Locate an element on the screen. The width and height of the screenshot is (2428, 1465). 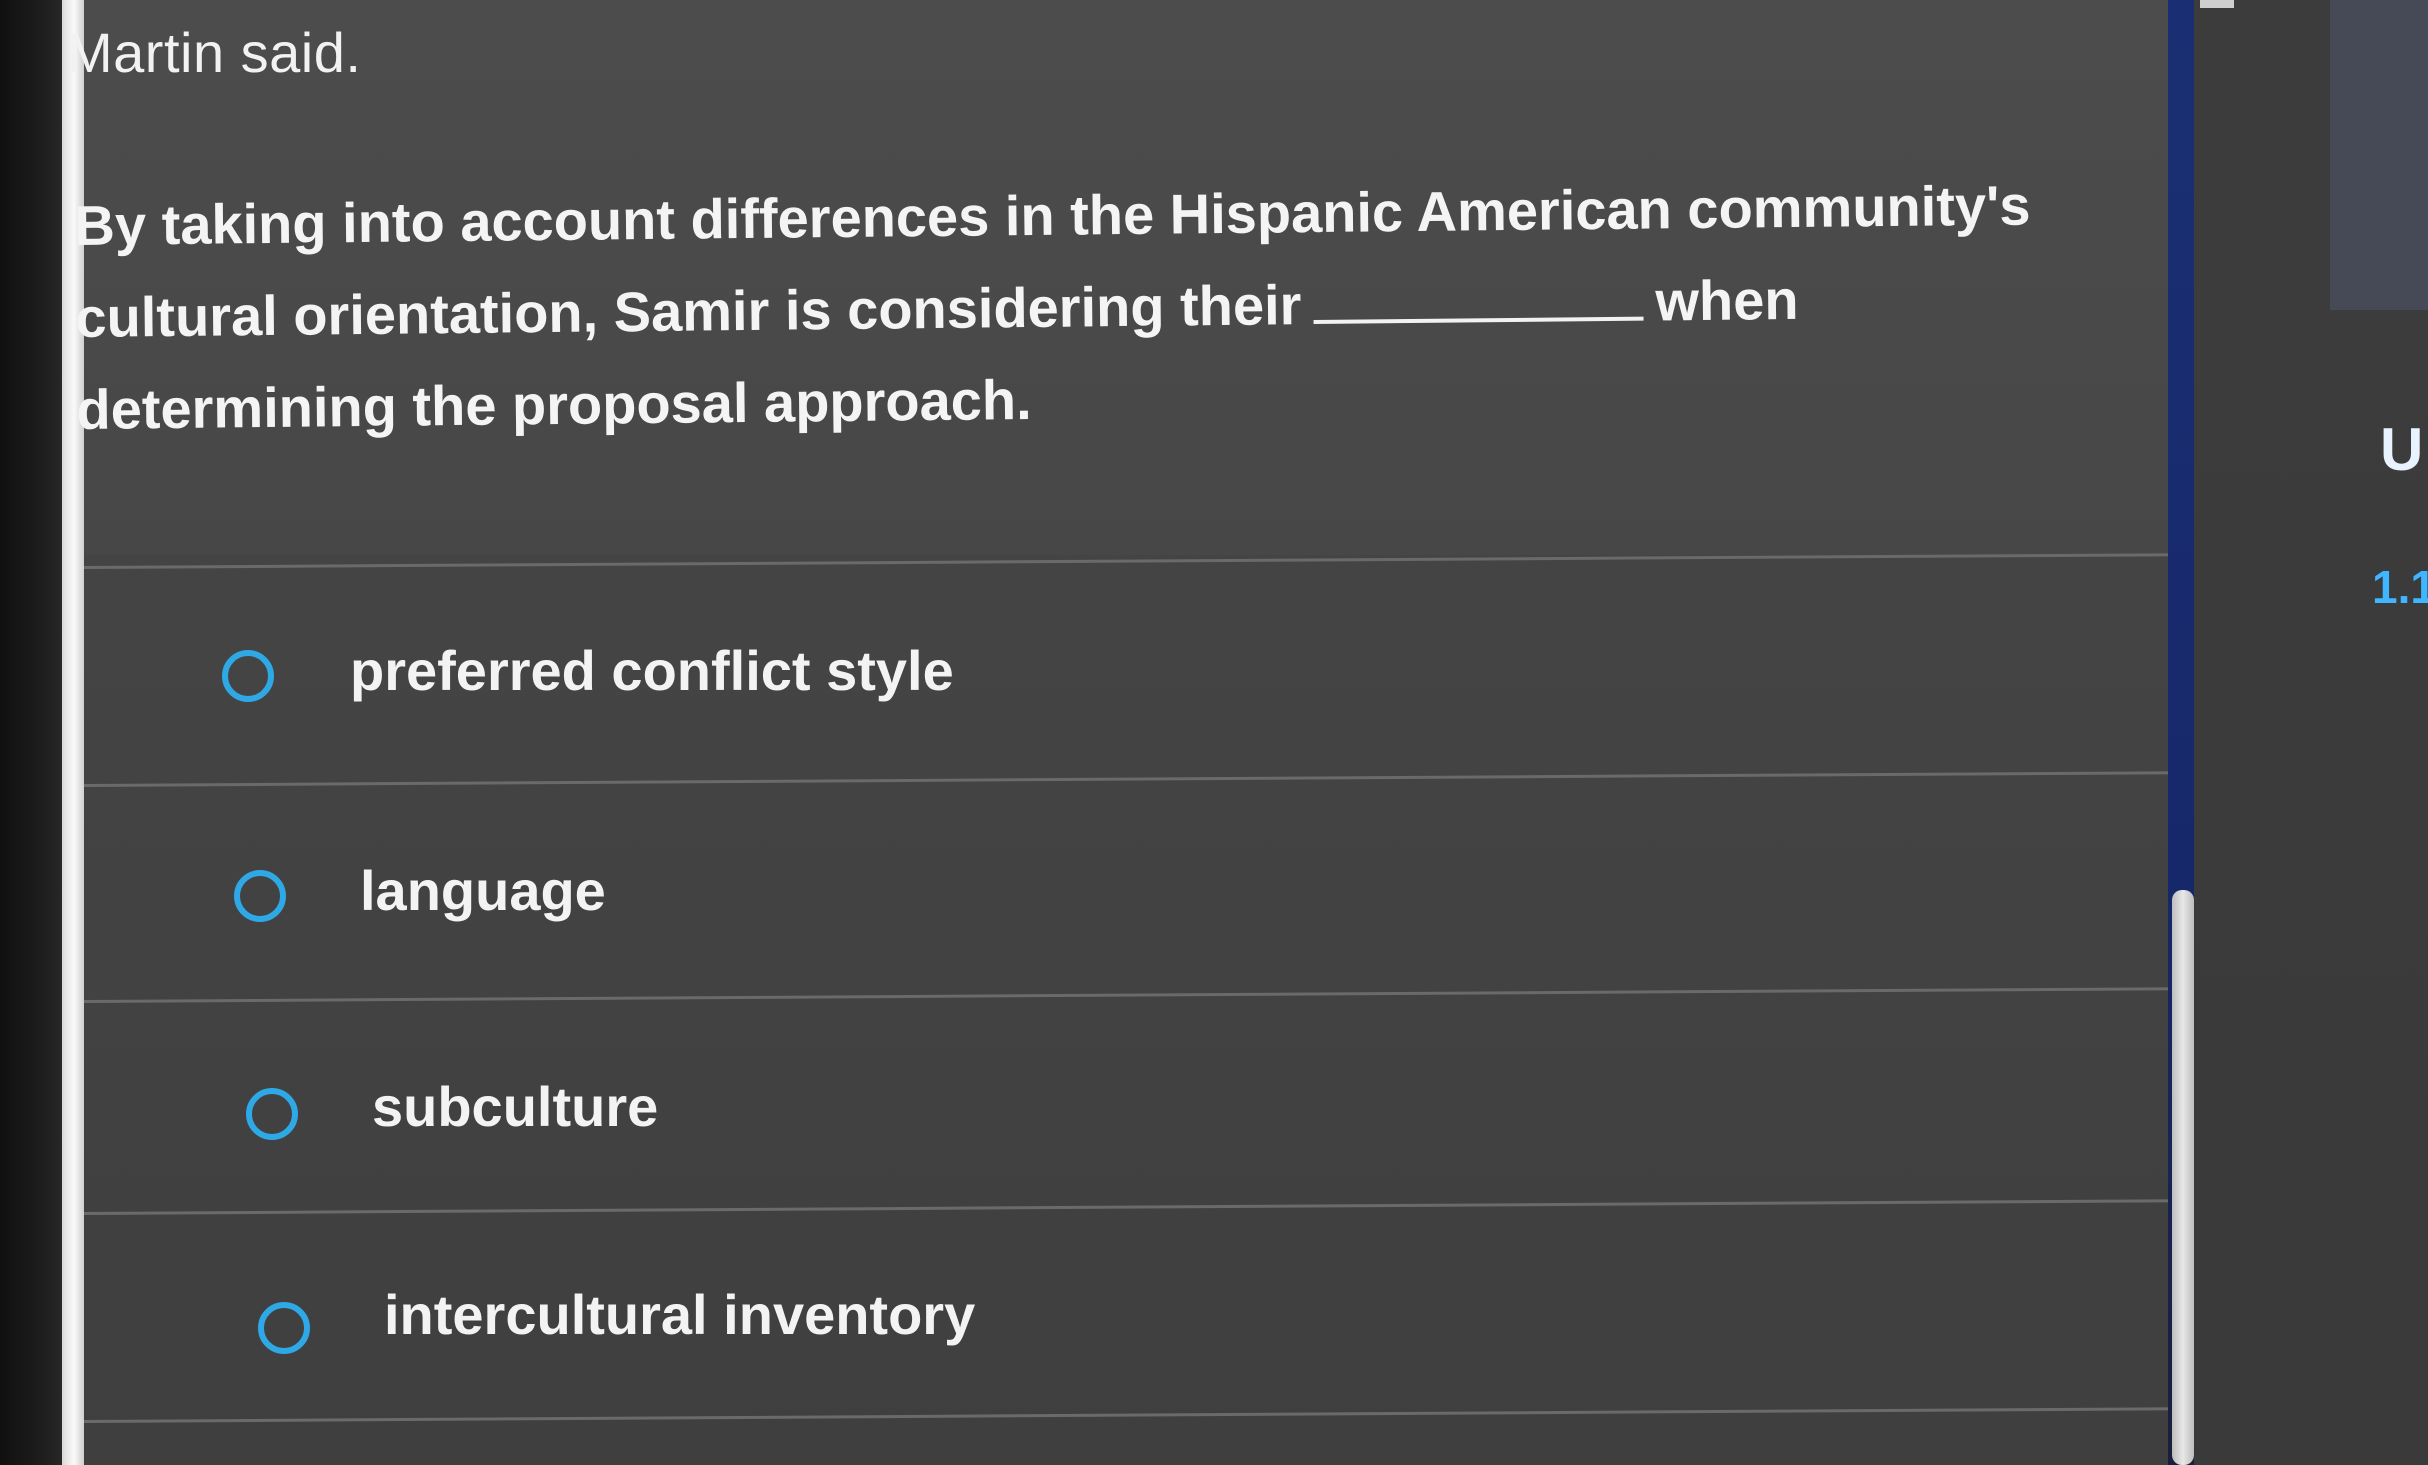
speaker-line: Martin said. is located at coordinates (214, 52).